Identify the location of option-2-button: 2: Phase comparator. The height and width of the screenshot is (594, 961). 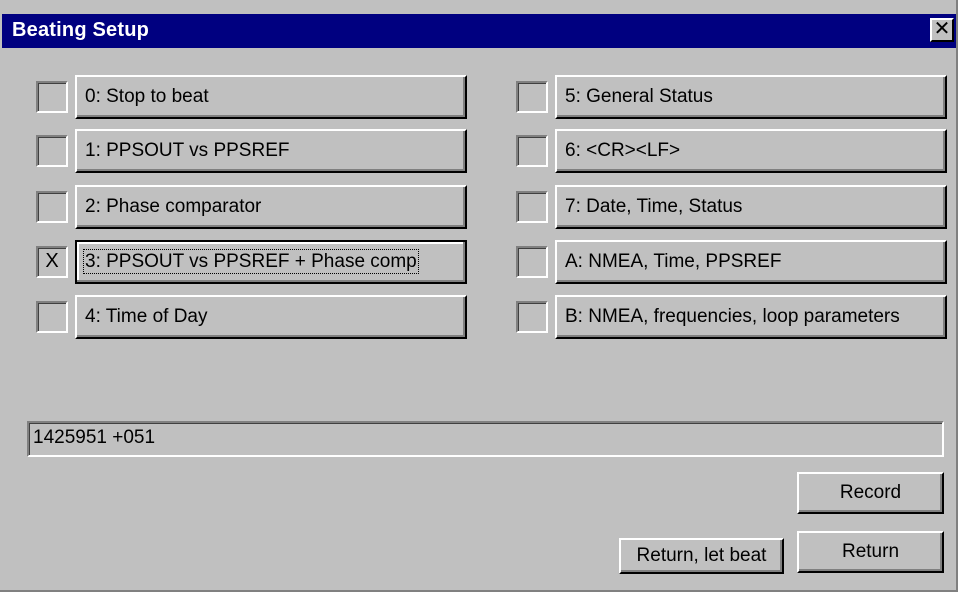
(271, 207).